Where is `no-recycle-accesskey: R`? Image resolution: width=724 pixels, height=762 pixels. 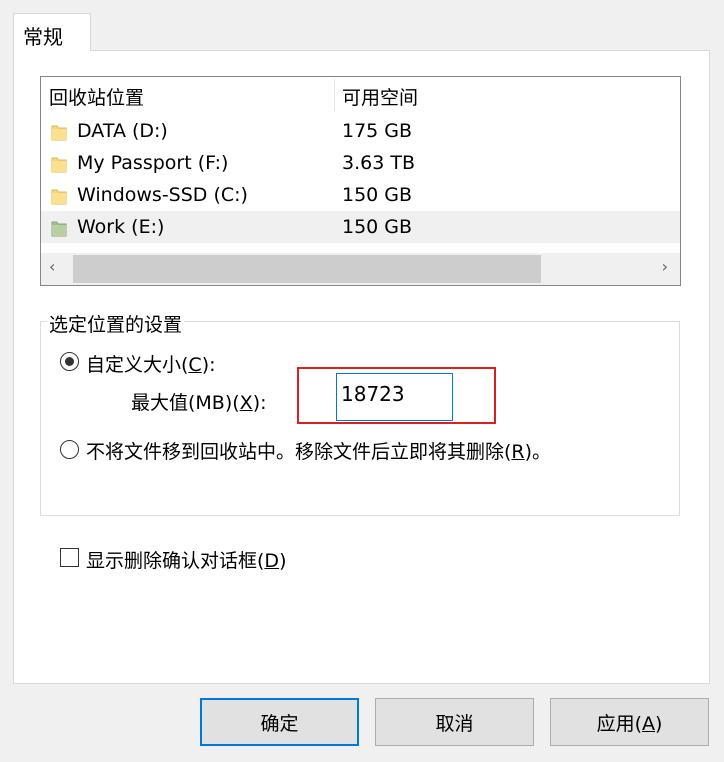
no-recycle-accesskey: R is located at coordinates (518, 452).